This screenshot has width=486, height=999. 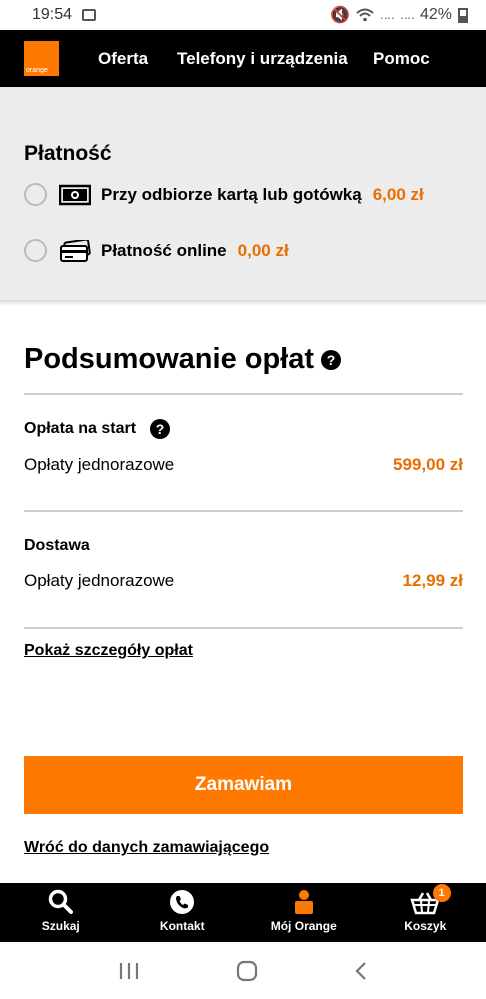 I want to click on bottom-nav-contact-label: Kontakt, so click(x=182, y=926).